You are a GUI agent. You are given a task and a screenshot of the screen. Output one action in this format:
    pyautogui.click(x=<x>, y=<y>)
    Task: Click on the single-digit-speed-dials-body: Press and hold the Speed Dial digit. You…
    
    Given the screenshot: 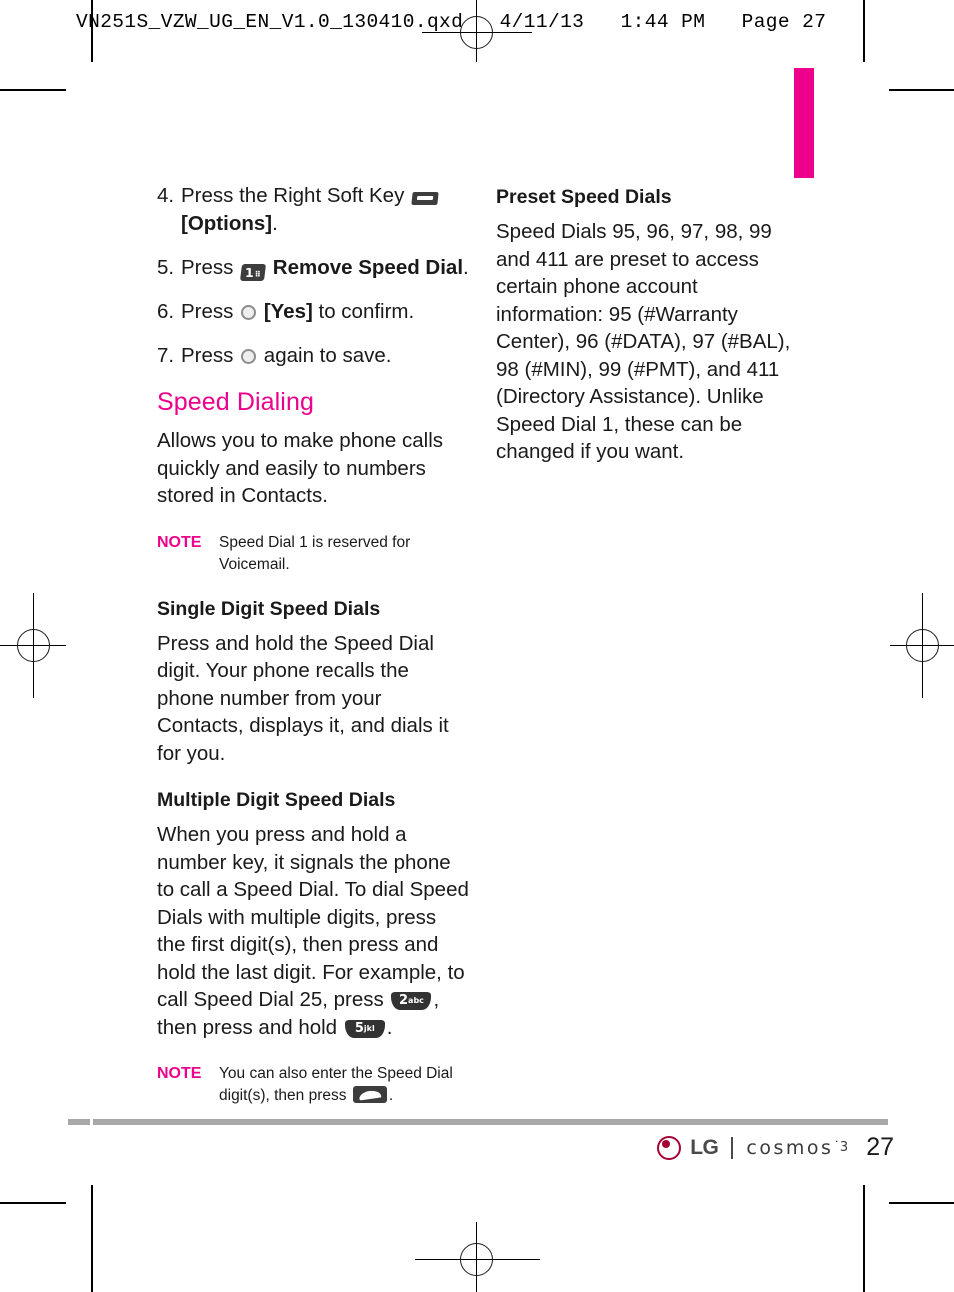 What is the action you would take?
    pyautogui.click(x=303, y=698)
    